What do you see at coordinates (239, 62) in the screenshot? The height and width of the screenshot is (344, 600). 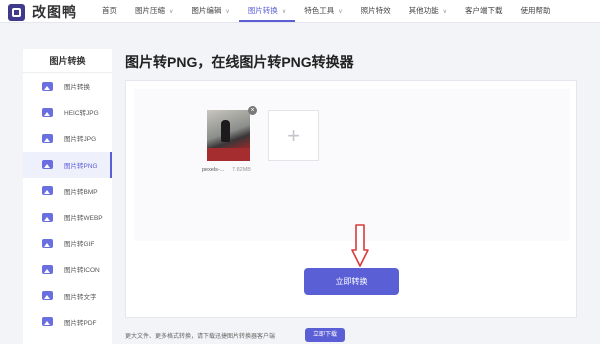 I see `page-title: 图片转PNG，在线图片转PNG转换器` at bounding box center [239, 62].